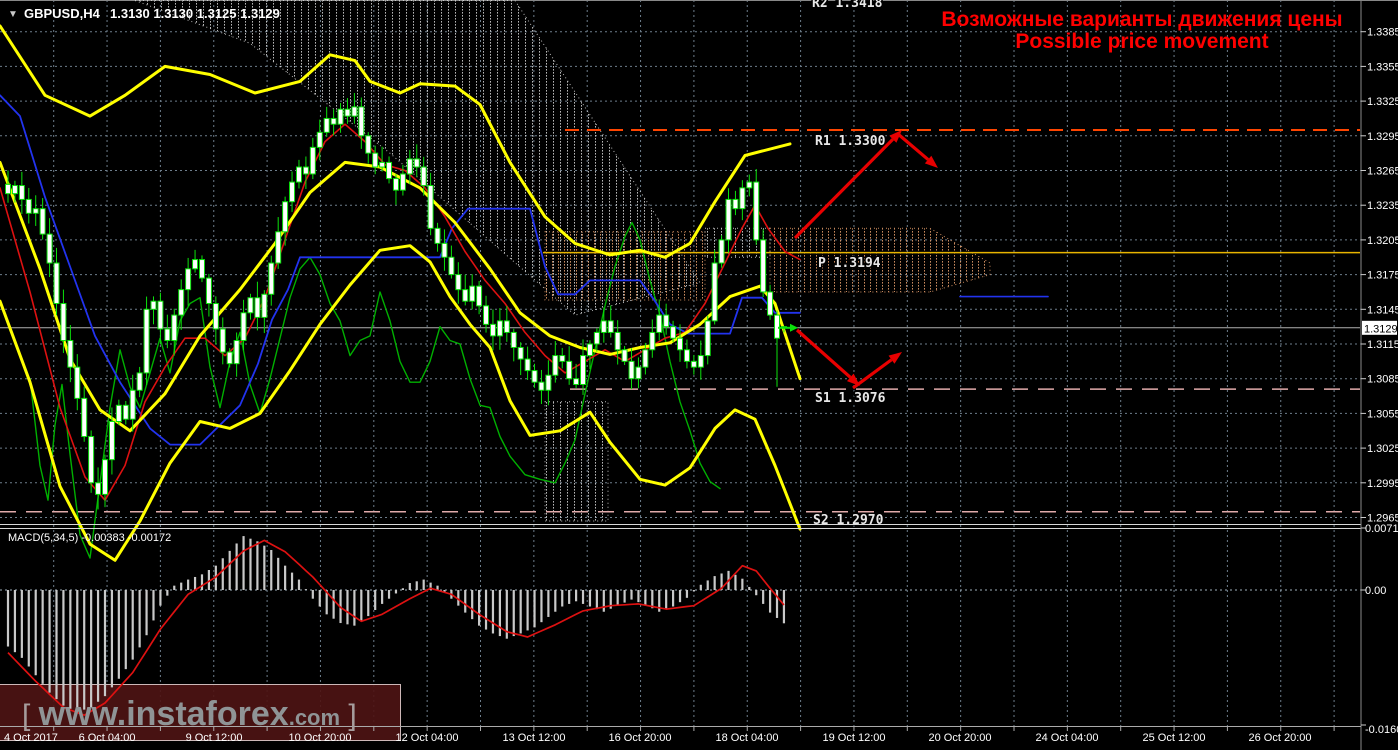 This screenshot has width=1398, height=750. Describe the element at coordinates (534, 738) in the screenshot. I see `time-axis-label: 13 Oct 12:00` at that location.